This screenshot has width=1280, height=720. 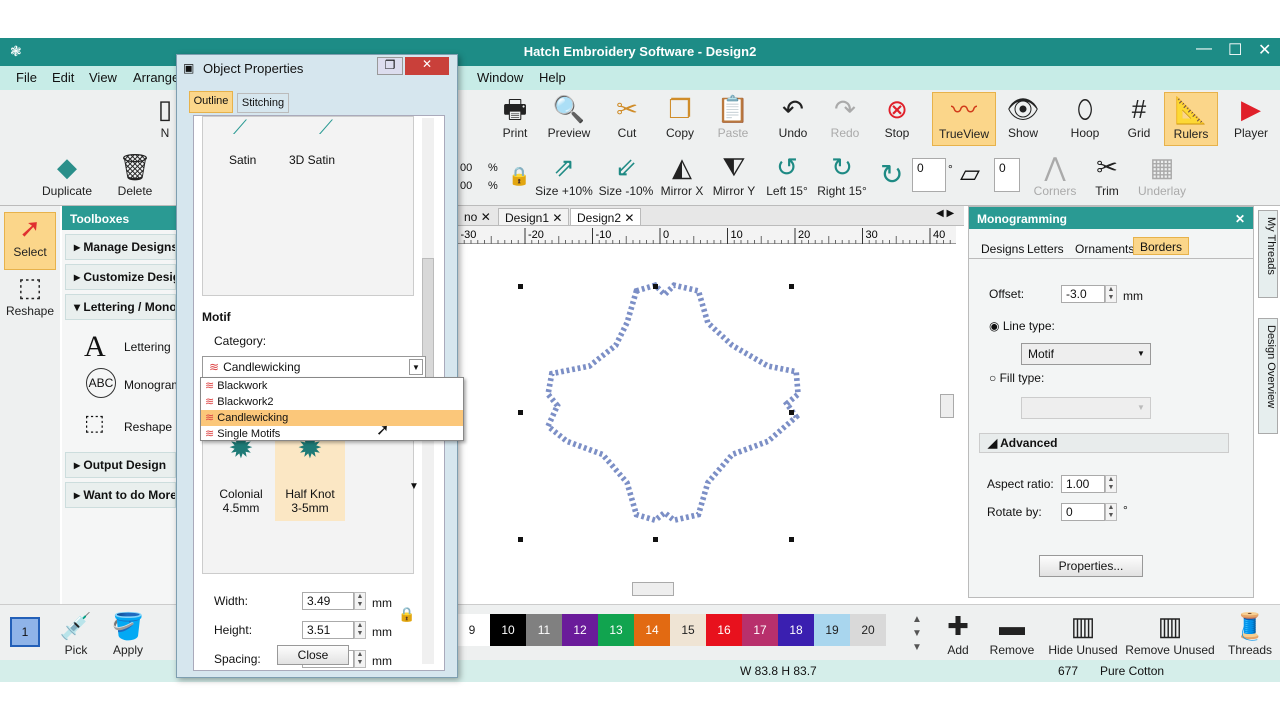 I want to click on offset-spinner: ▲ ▼, so click(x=1111, y=294).